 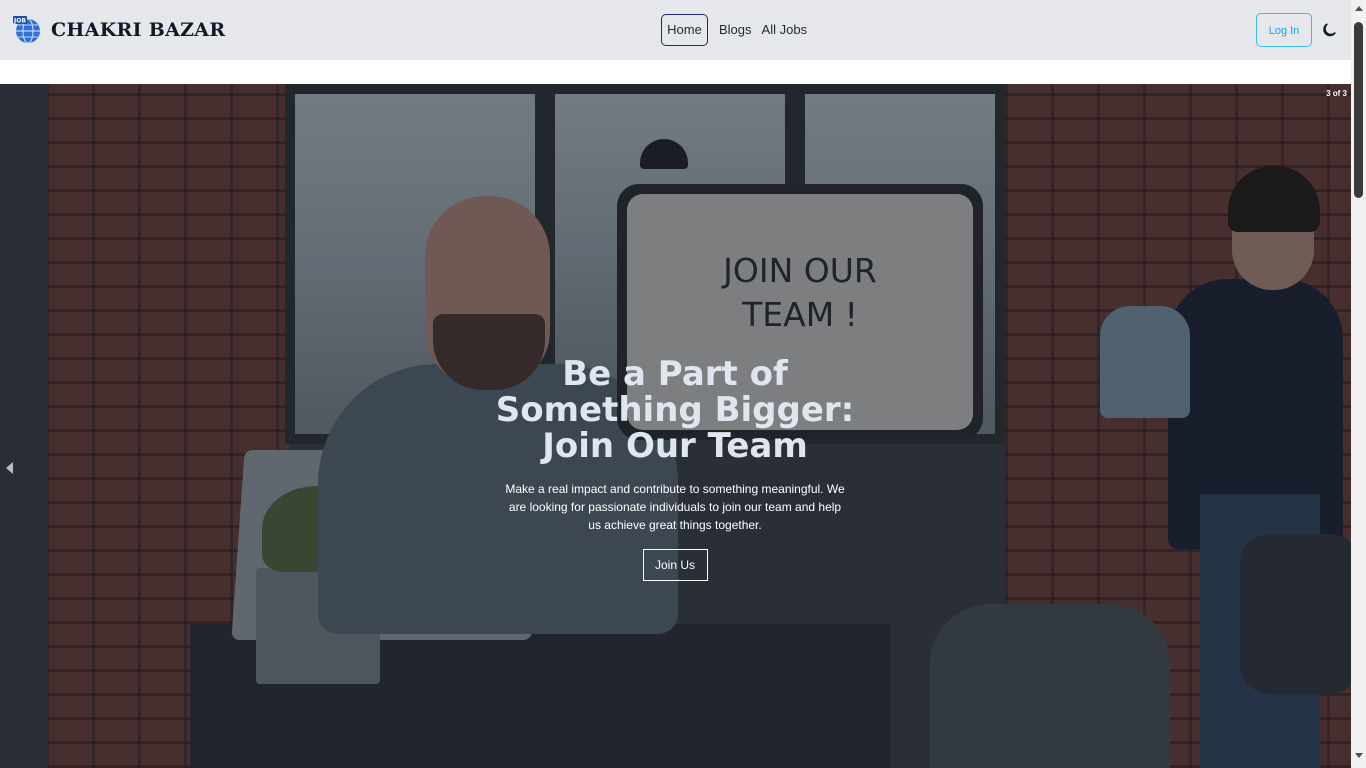 I want to click on main-nav: Home Blogs All Jobs, so click(x=735, y=30).